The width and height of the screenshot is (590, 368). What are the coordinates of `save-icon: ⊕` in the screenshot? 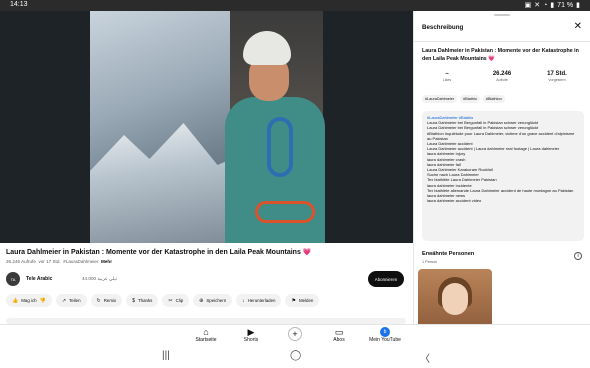 It's located at (201, 300).